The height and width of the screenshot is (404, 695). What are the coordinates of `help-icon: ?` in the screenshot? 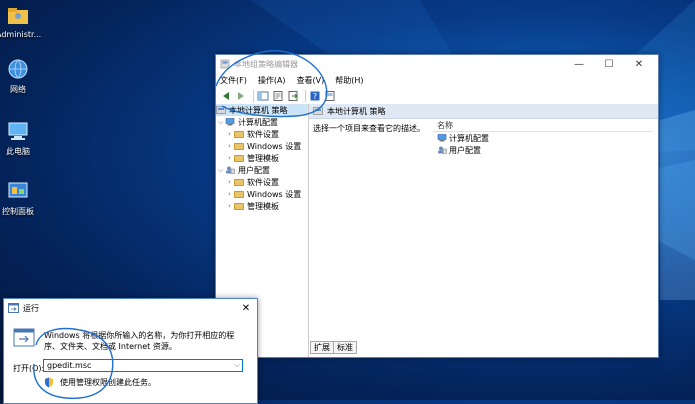 It's located at (315, 96).